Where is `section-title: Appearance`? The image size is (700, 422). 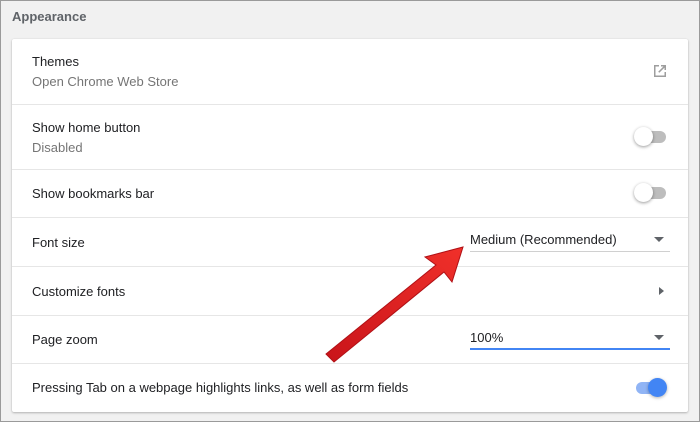 section-title: Appearance is located at coordinates (49, 16).